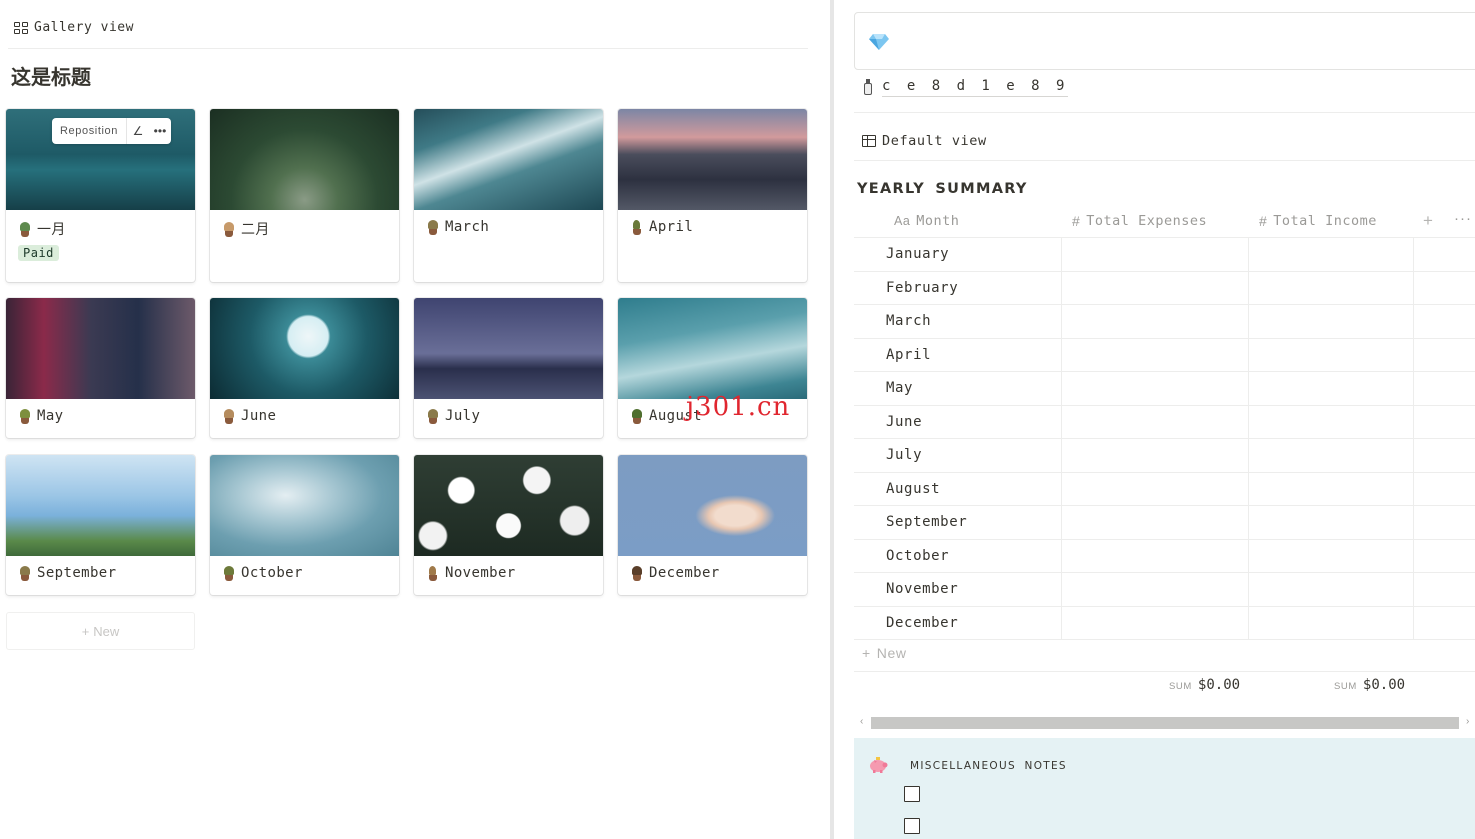  I want to click on section-title: YEARLY SUMMARY, so click(942, 189).